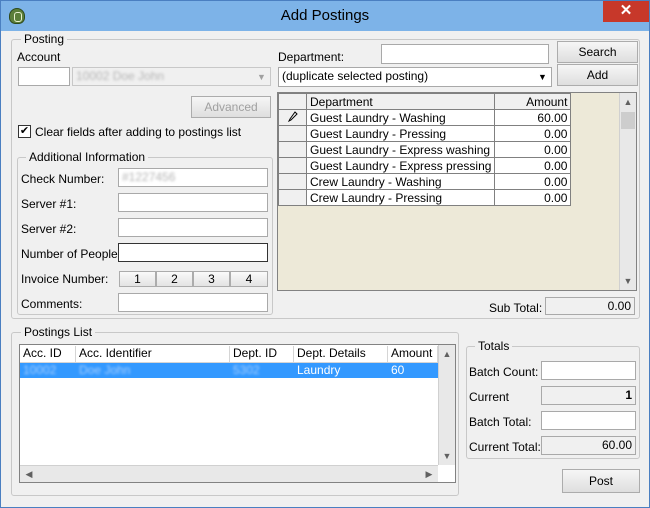 This screenshot has width=650, height=508. I want to click on account-name-combo: 10002 Doe John ▼, so click(171, 76).